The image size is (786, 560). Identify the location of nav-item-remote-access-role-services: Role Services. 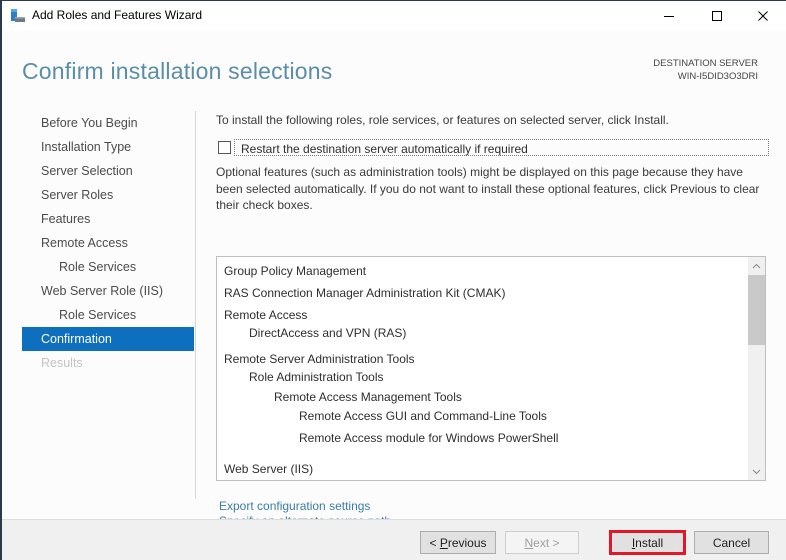
(108, 267).